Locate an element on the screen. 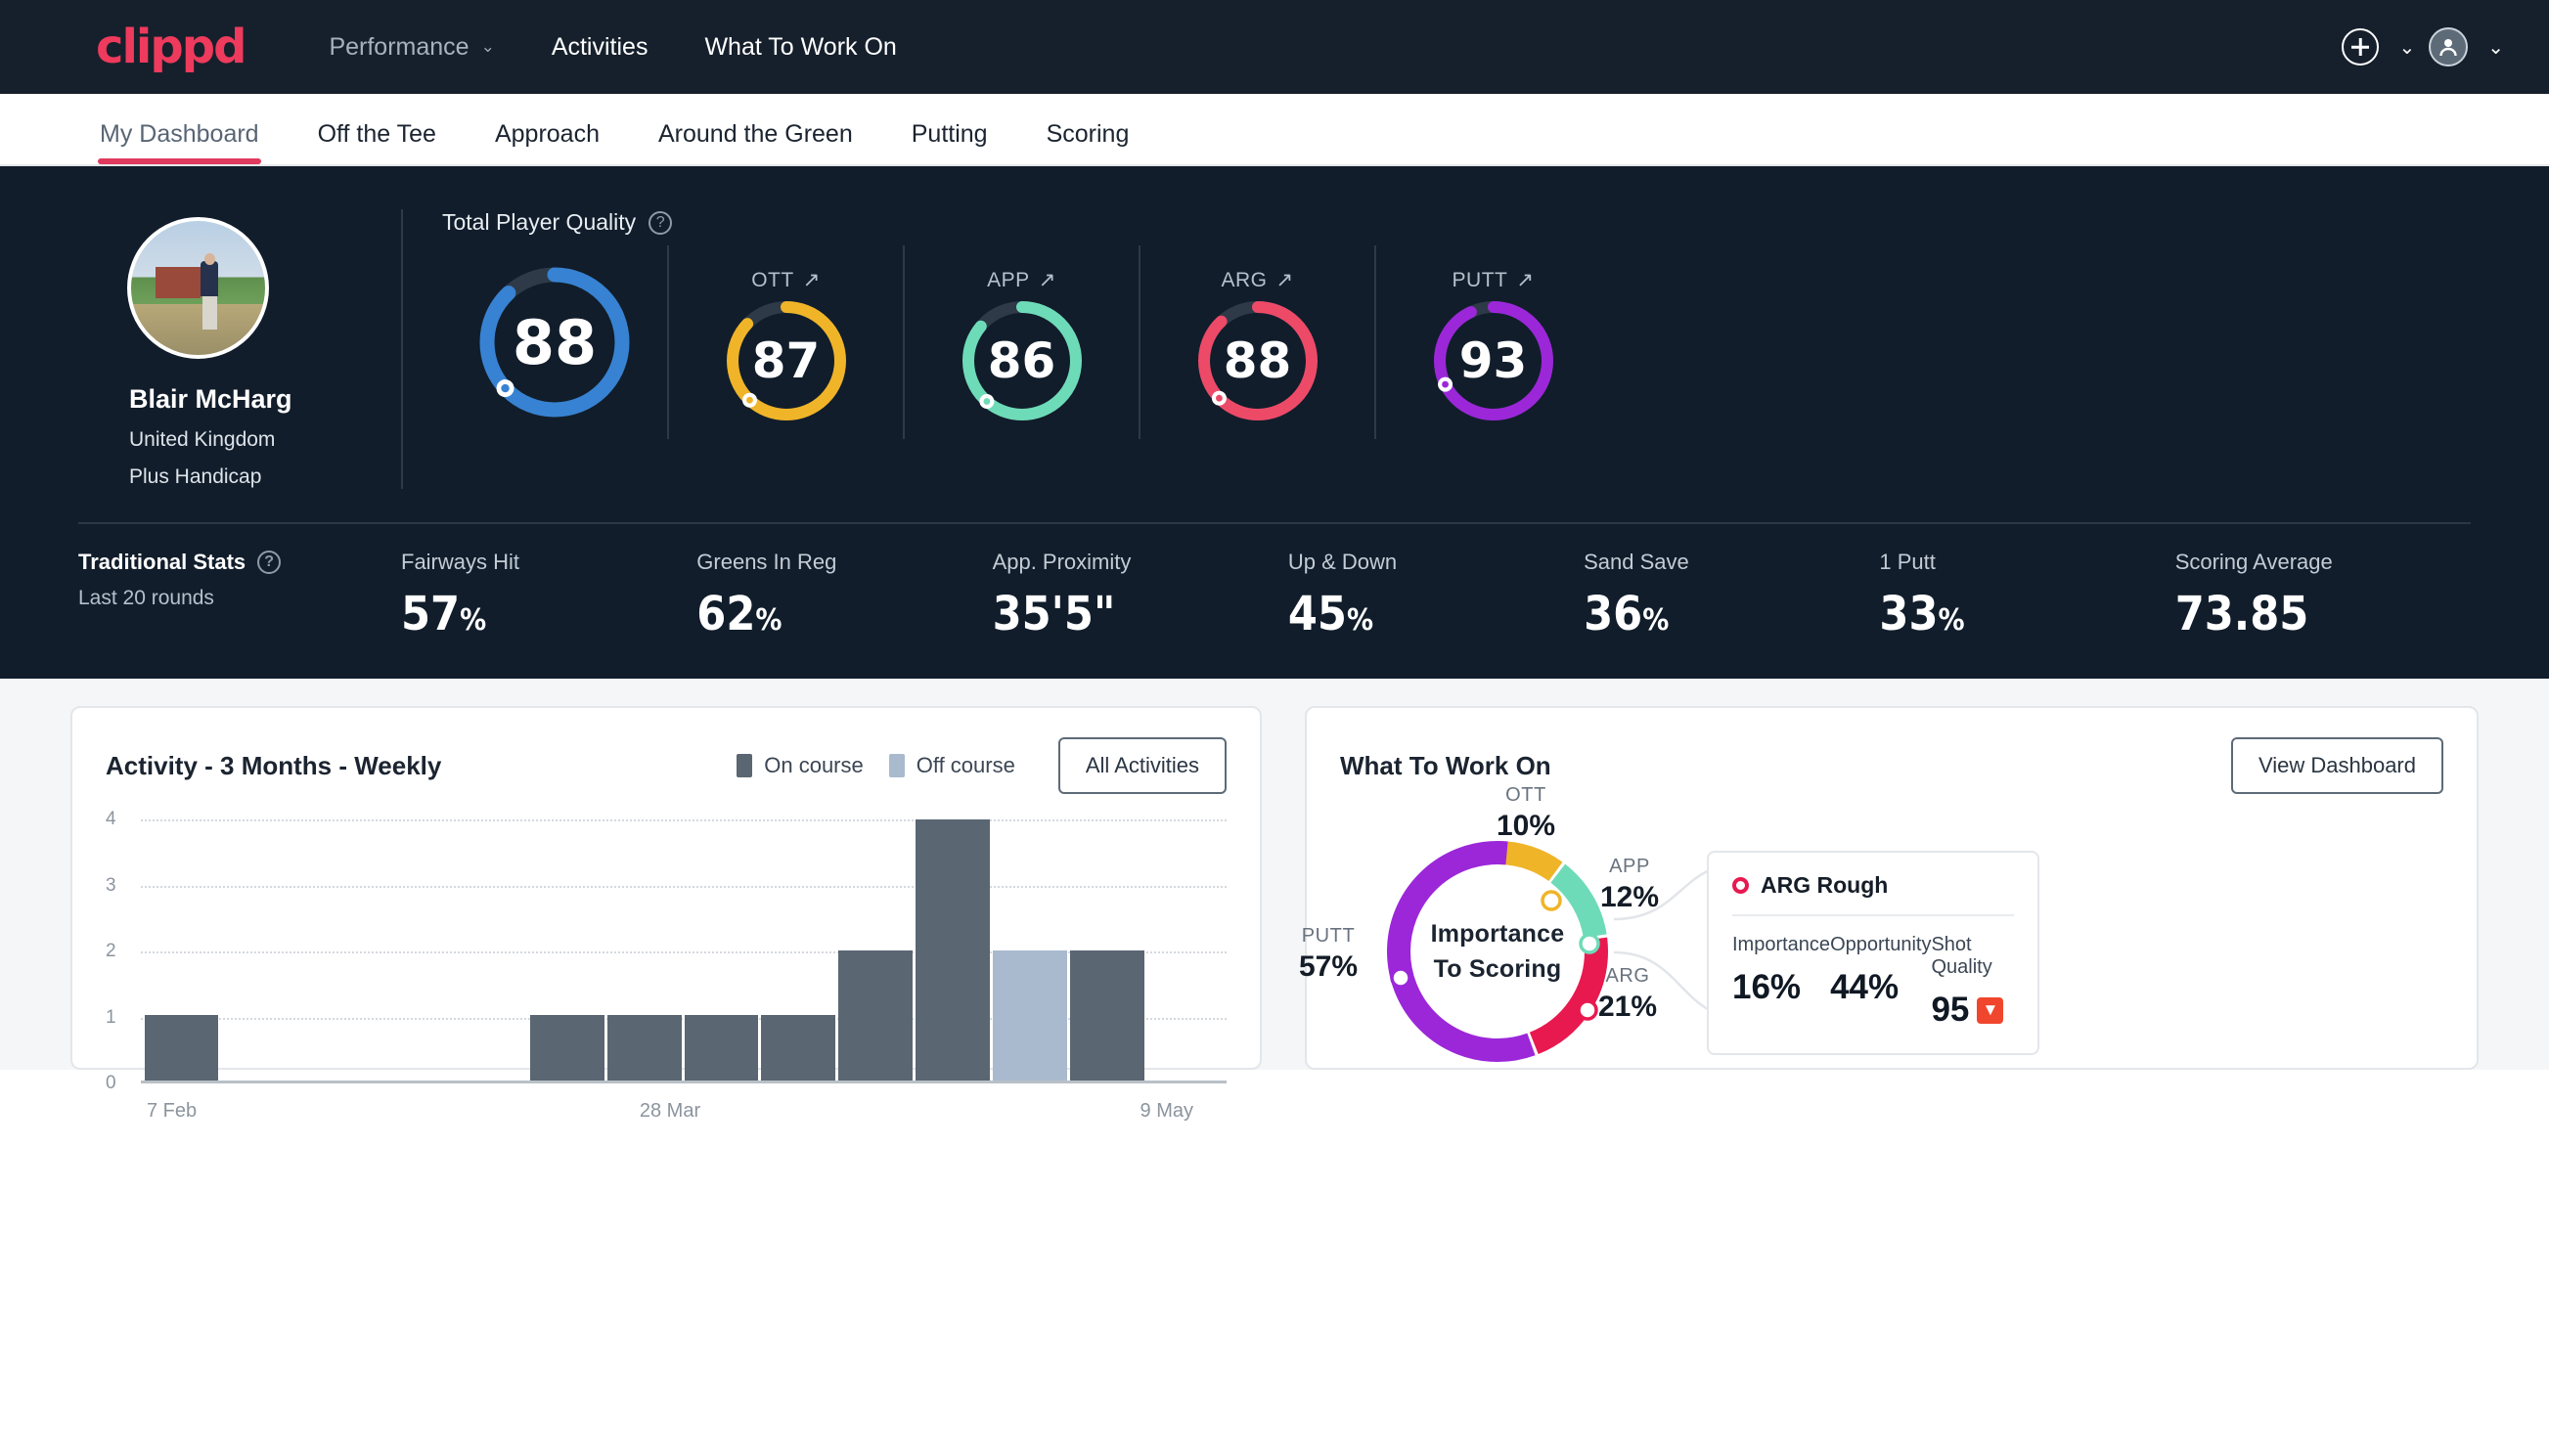 The width and height of the screenshot is (2549, 1456). plus-circle-icon is located at coordinates (2361, 47).